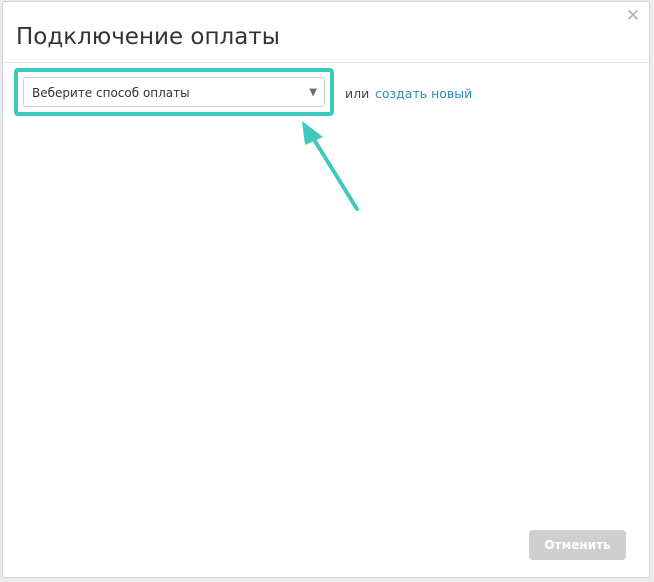  I want to click on chevron-down-icon: ▼, so click(313, 92).